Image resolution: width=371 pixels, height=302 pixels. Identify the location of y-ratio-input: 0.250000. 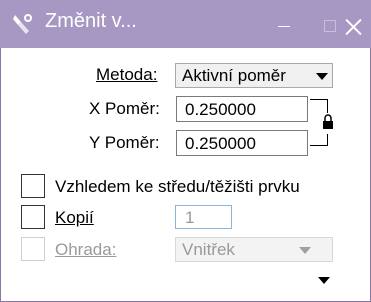
(242, 143).